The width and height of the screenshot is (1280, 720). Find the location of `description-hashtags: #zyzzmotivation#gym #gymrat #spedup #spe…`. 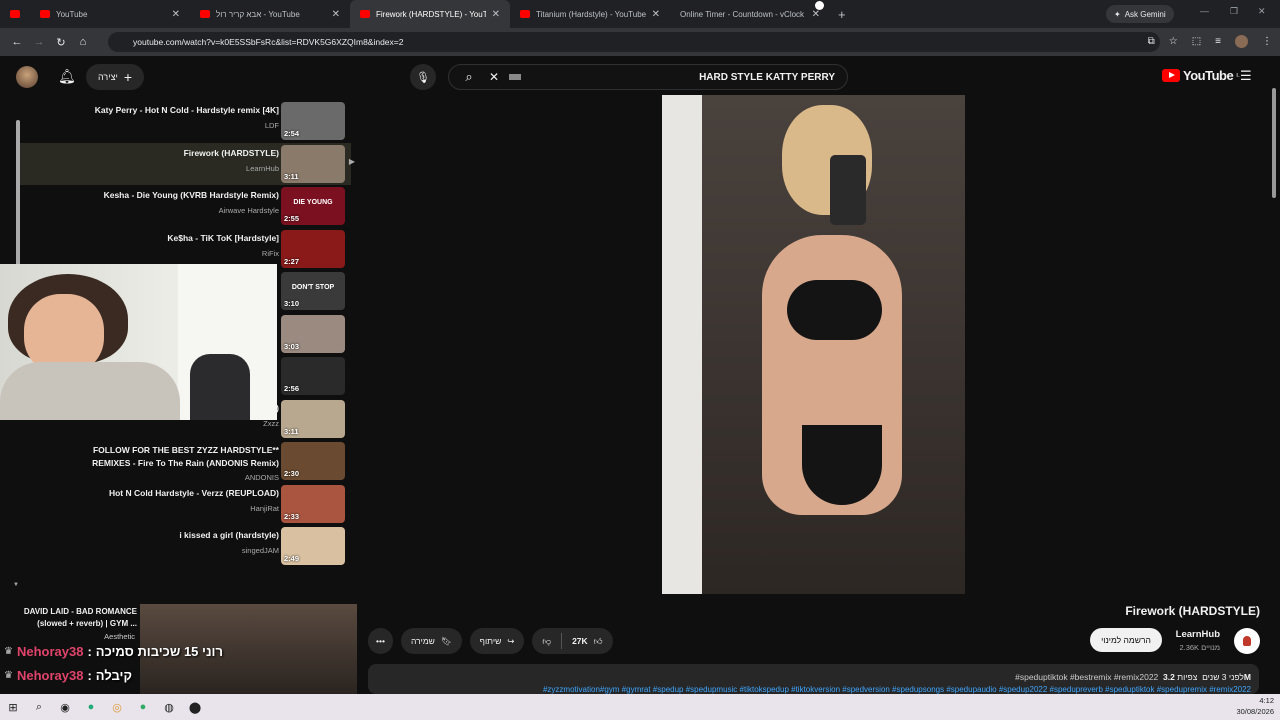

description-hashtags: #zyzzmotivation#gym #gymrat #spedup #spe… is located at coordinates (897, 689).